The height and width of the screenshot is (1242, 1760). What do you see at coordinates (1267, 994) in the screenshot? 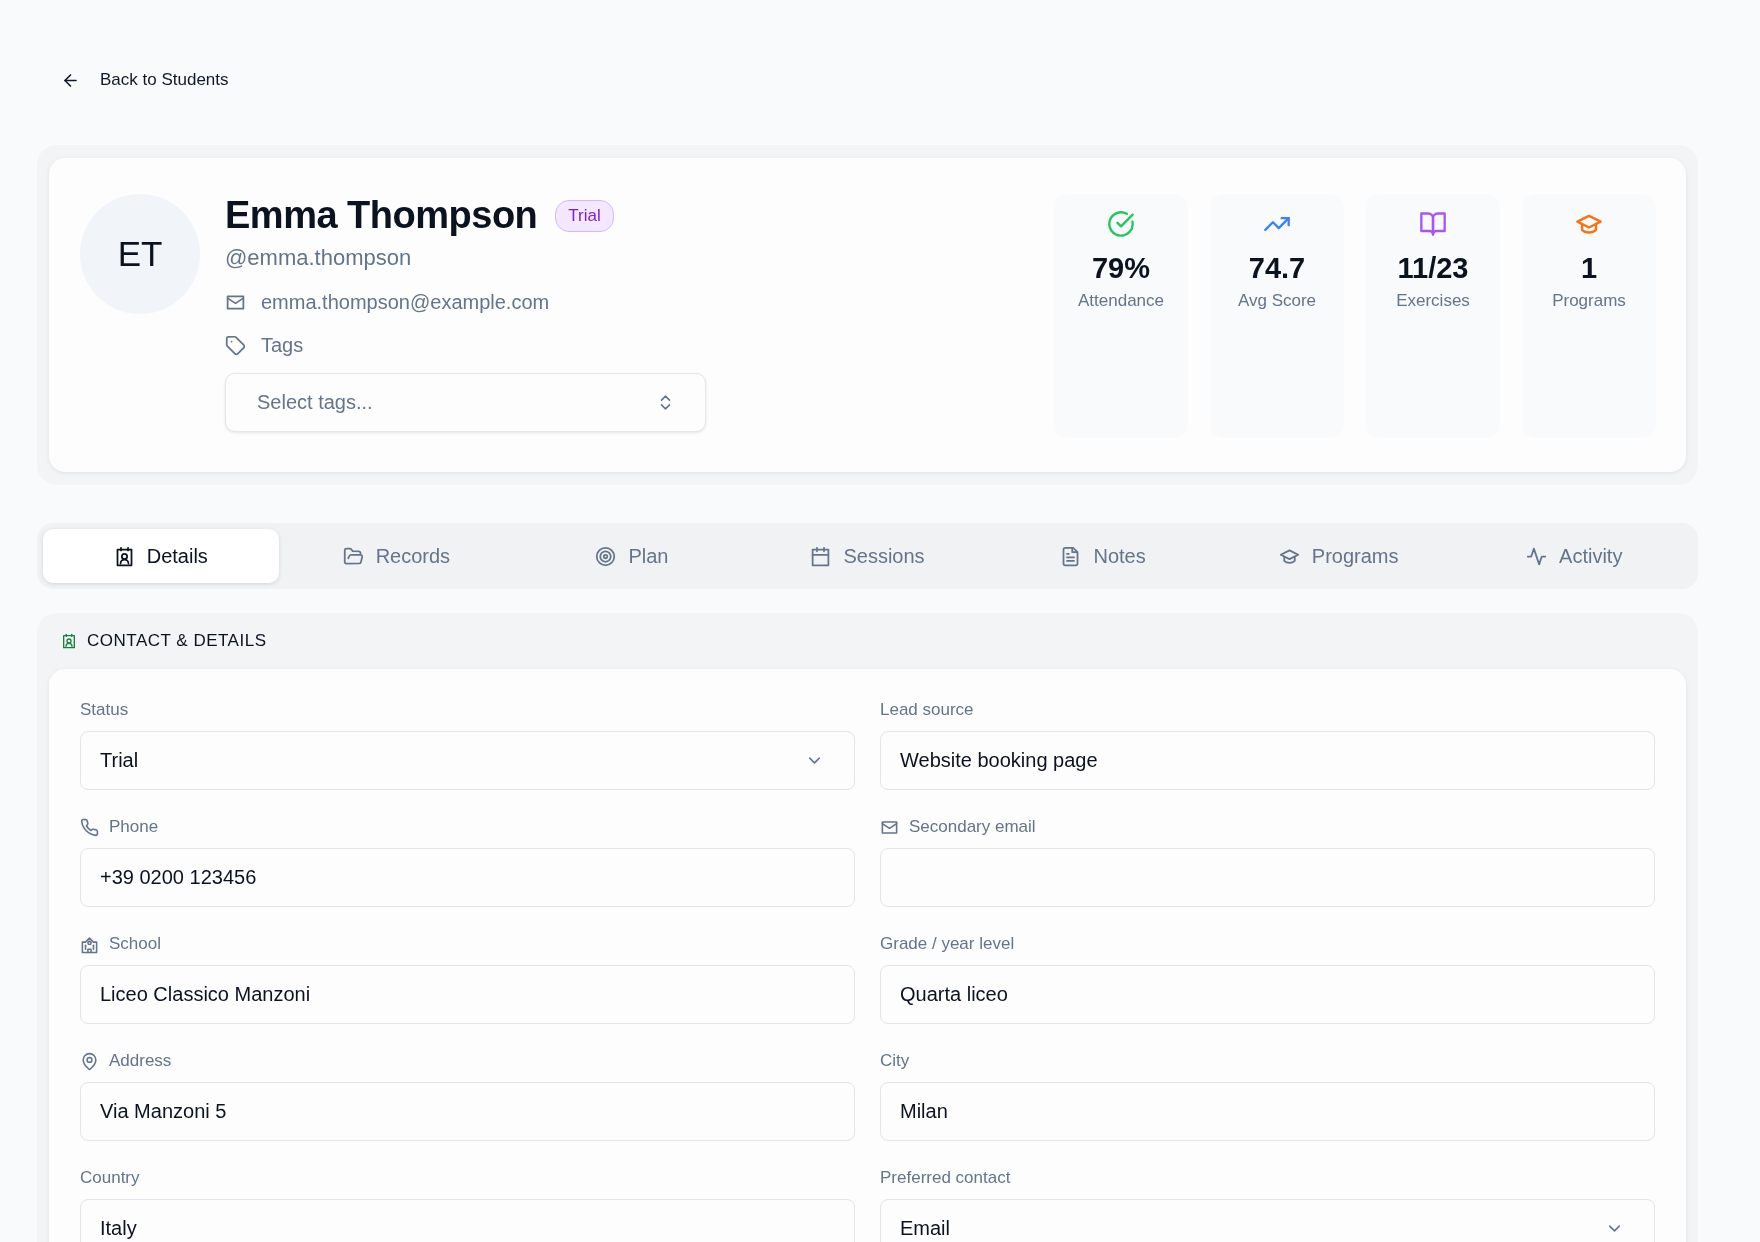
I see `input-field: Quarta liceo` at bounding box center [1267, 994].